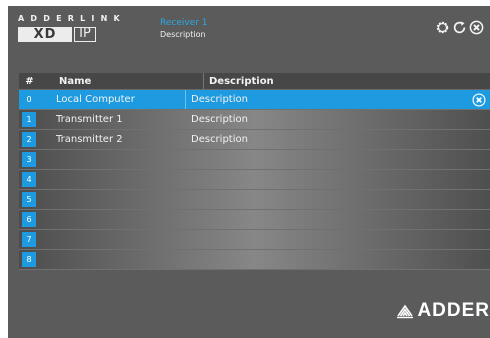 The width and height of the screenshot is (490, 338). I want to click on row-number: 2, so click(29, 139).